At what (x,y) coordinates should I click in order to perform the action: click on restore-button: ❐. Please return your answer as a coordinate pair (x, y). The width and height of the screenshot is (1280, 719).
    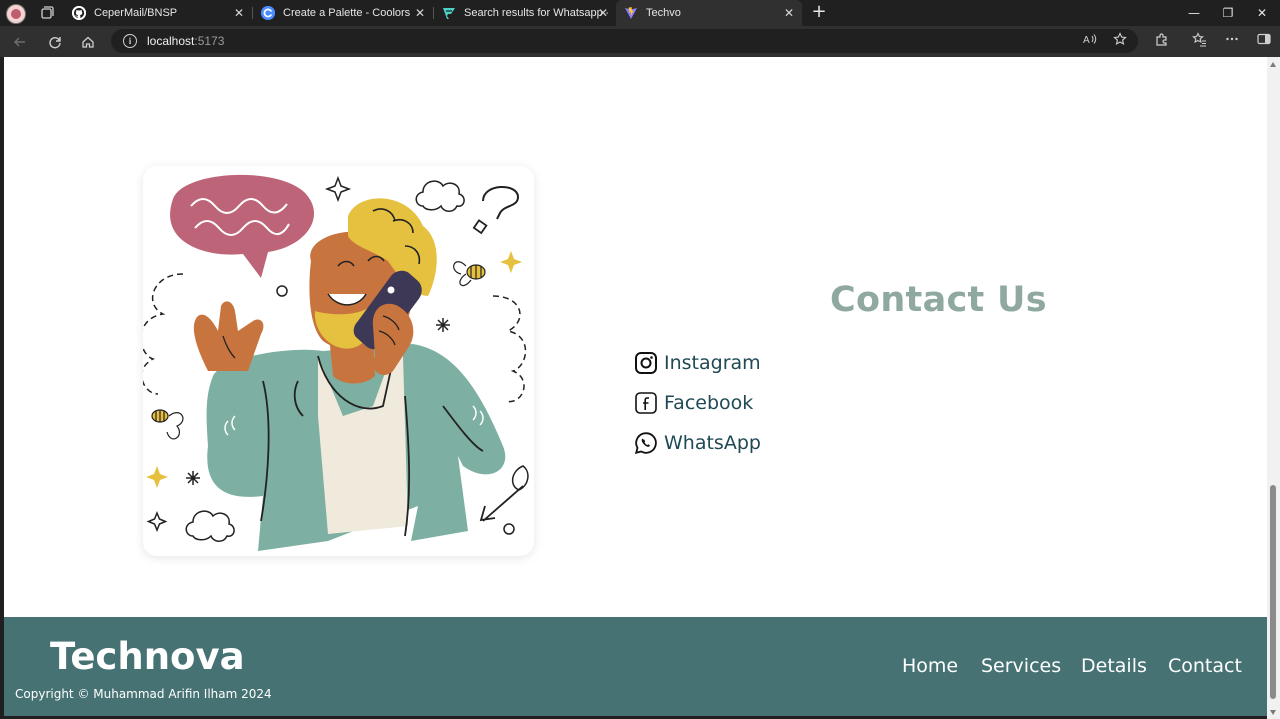
    Looking at the image, I should click on (1228, 13).